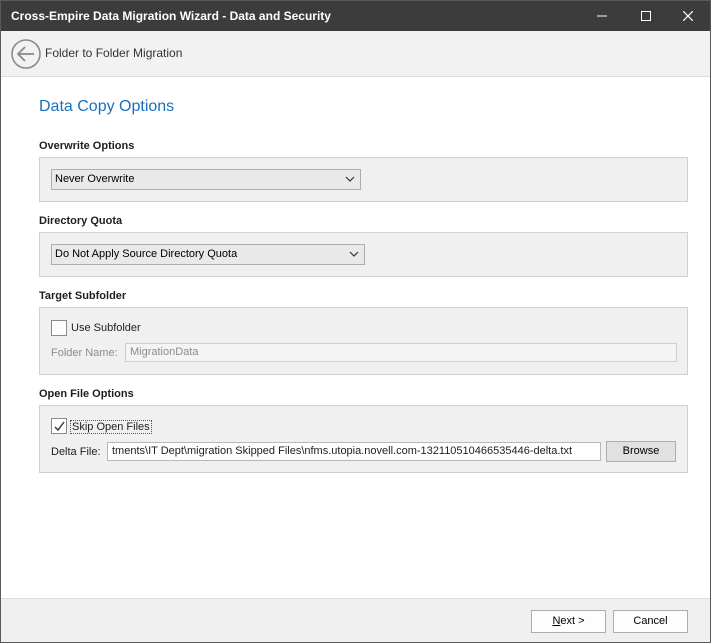  Describe the element at coordinates (86, 394) in the screenshot. I see `open-file-options-label: Open File Options` at that location.